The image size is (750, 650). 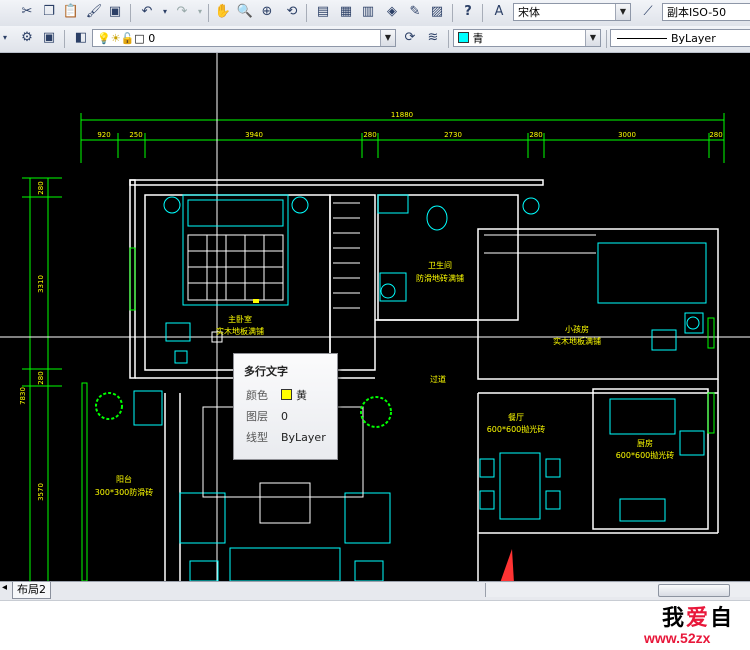 What do you see at coordinates (49, 38) in the screenshot?
I see `layer-states-icon: ▣` at bounding box center [49, 38].